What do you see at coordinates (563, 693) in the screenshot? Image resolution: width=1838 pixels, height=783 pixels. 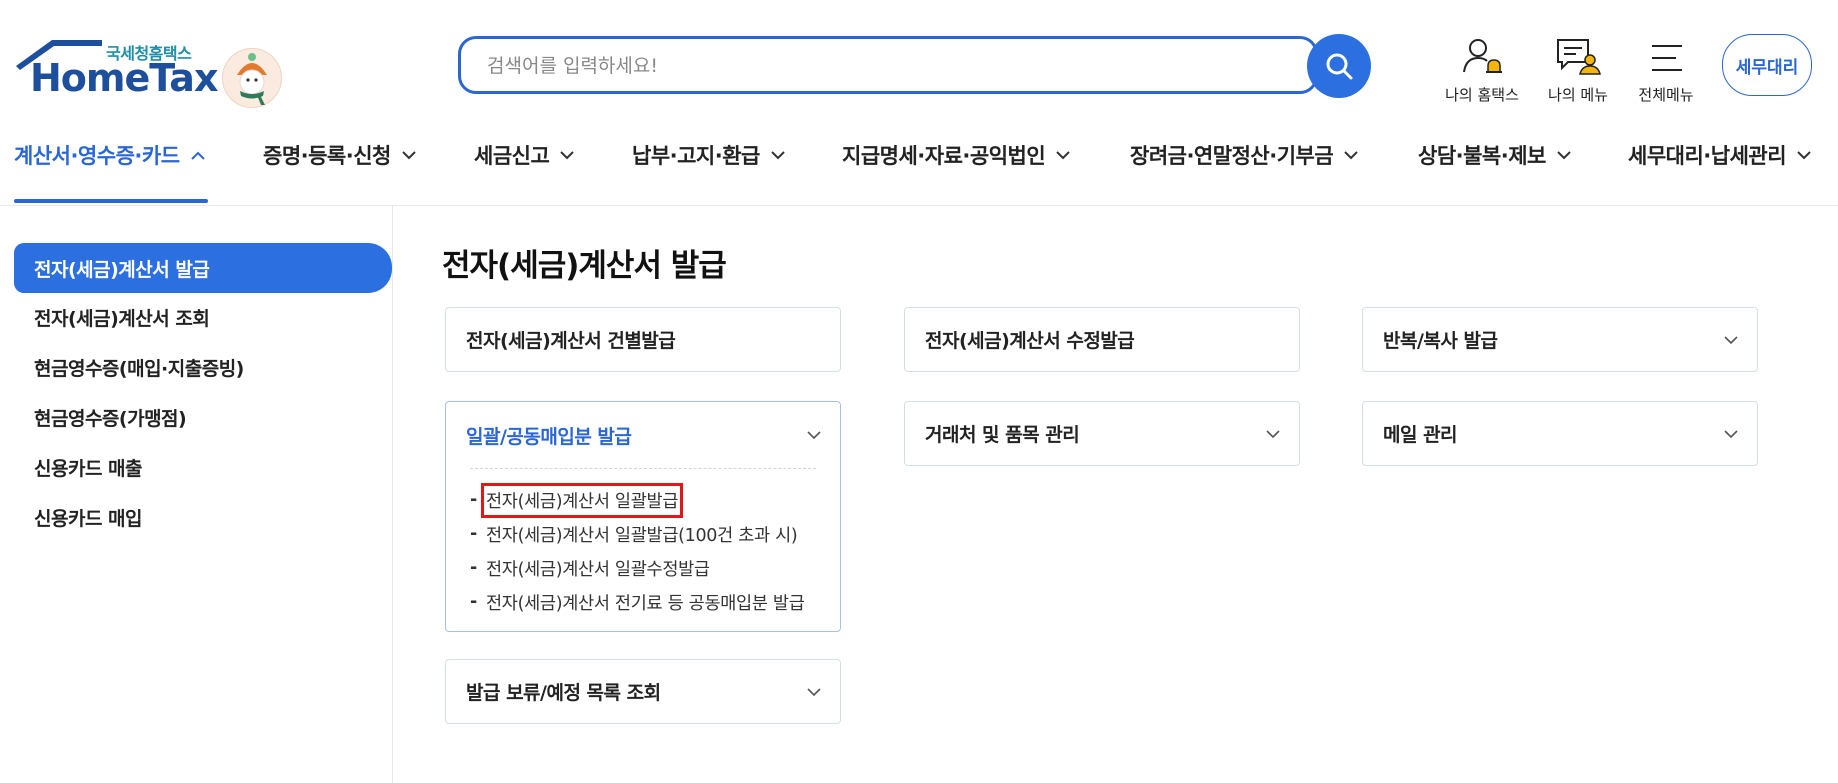 I see `card-label: 발급 보류/예정 목록 조회` at bounding box center [563, 693].